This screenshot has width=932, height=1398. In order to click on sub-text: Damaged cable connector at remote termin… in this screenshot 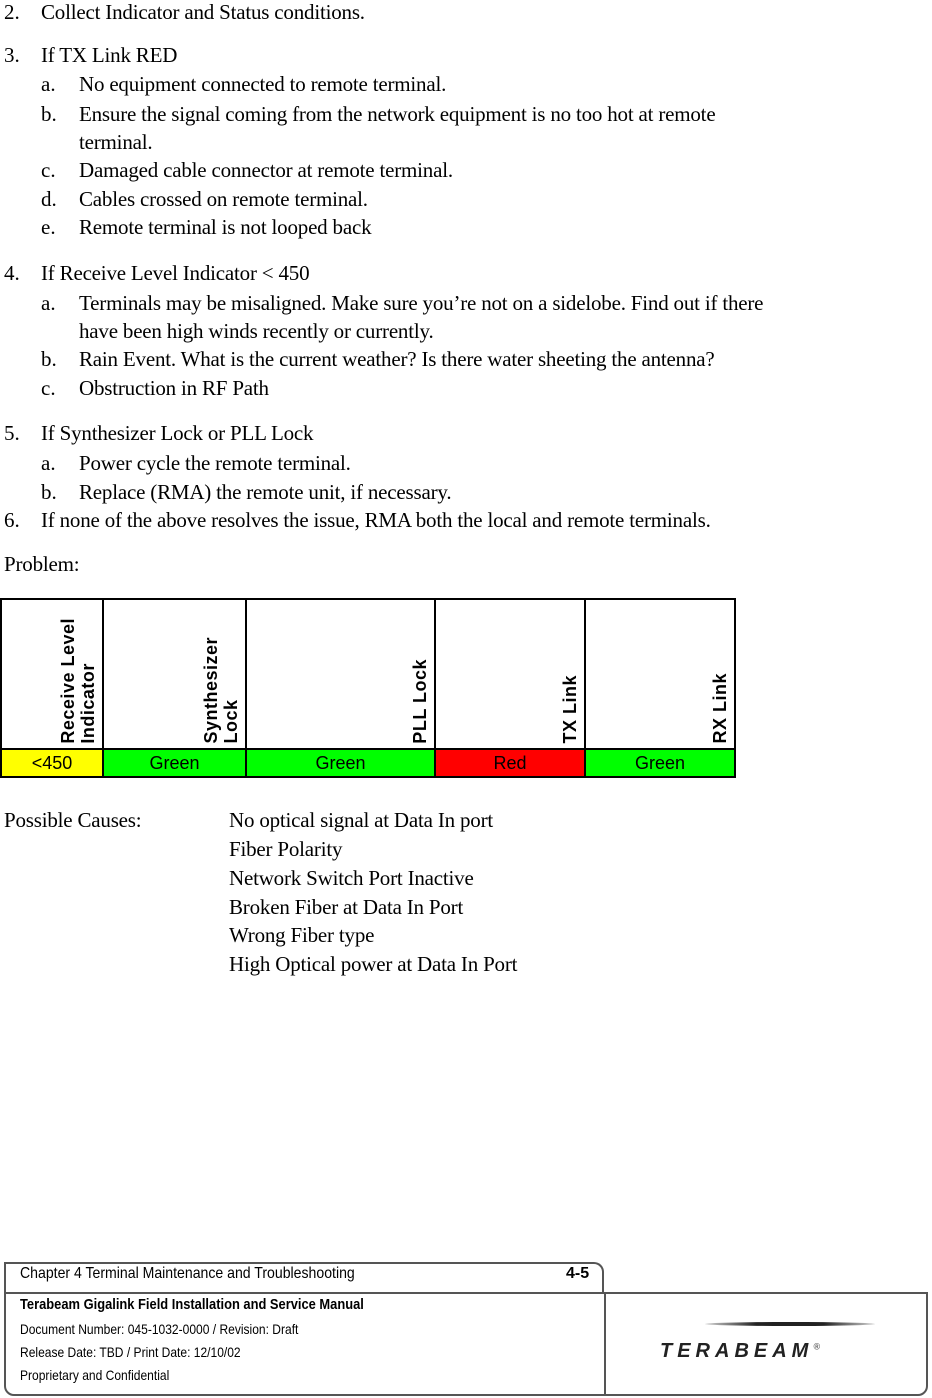, I will do `click(266, 170)`.